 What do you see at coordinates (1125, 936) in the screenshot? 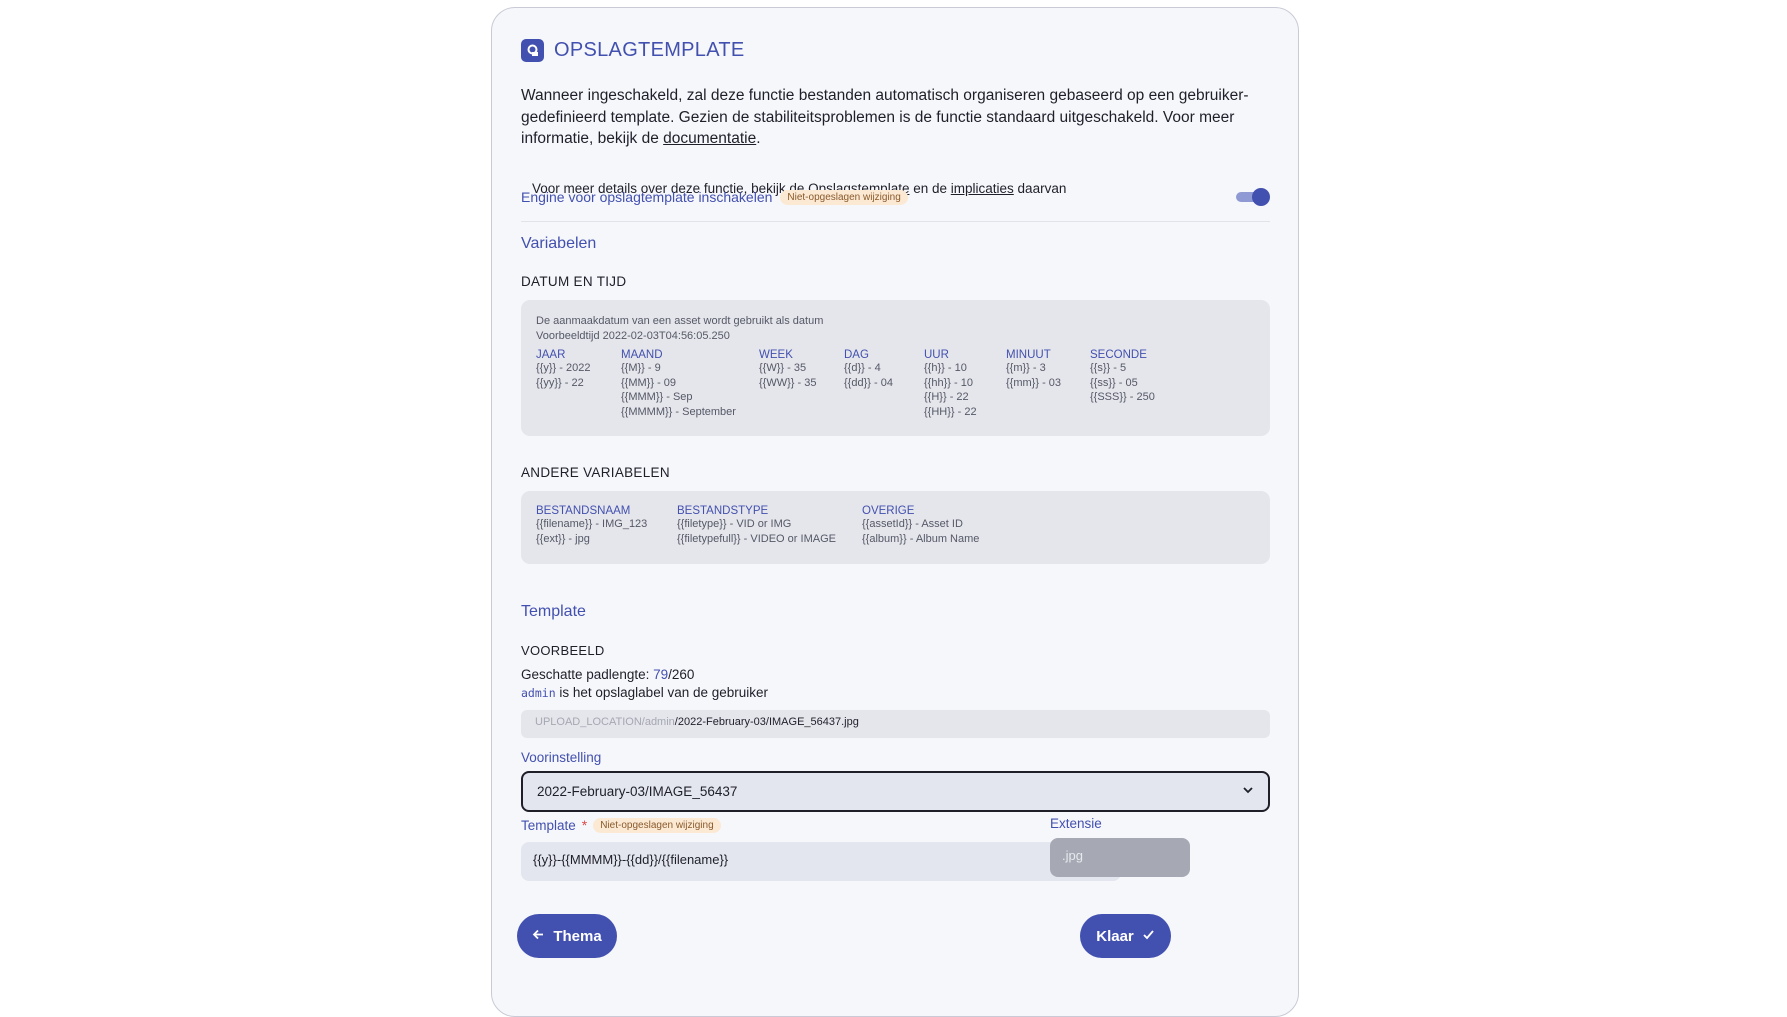
I see `done-button: Klaar` at bounding box center [1125, 936].